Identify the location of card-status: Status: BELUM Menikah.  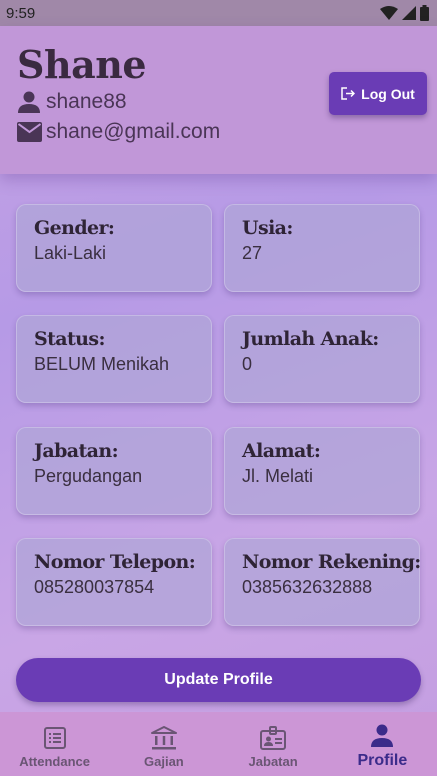
(114, 359).